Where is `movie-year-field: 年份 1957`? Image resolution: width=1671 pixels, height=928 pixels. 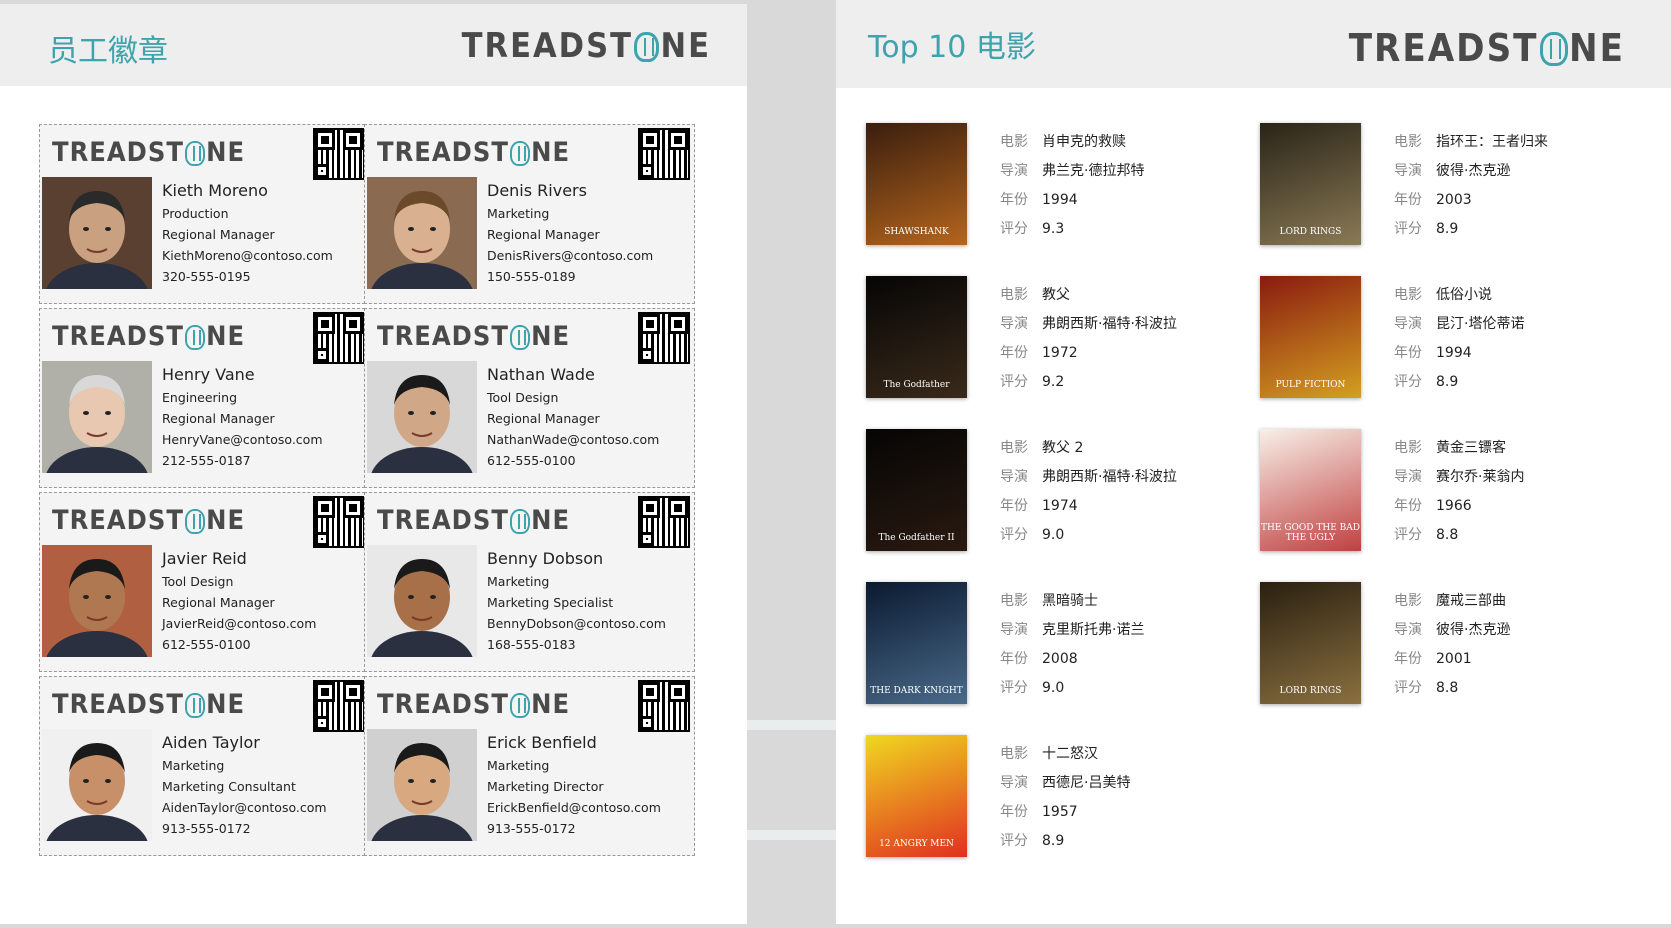 movie-year-field: 年份 1957 is located at coordinates (1039, 812).